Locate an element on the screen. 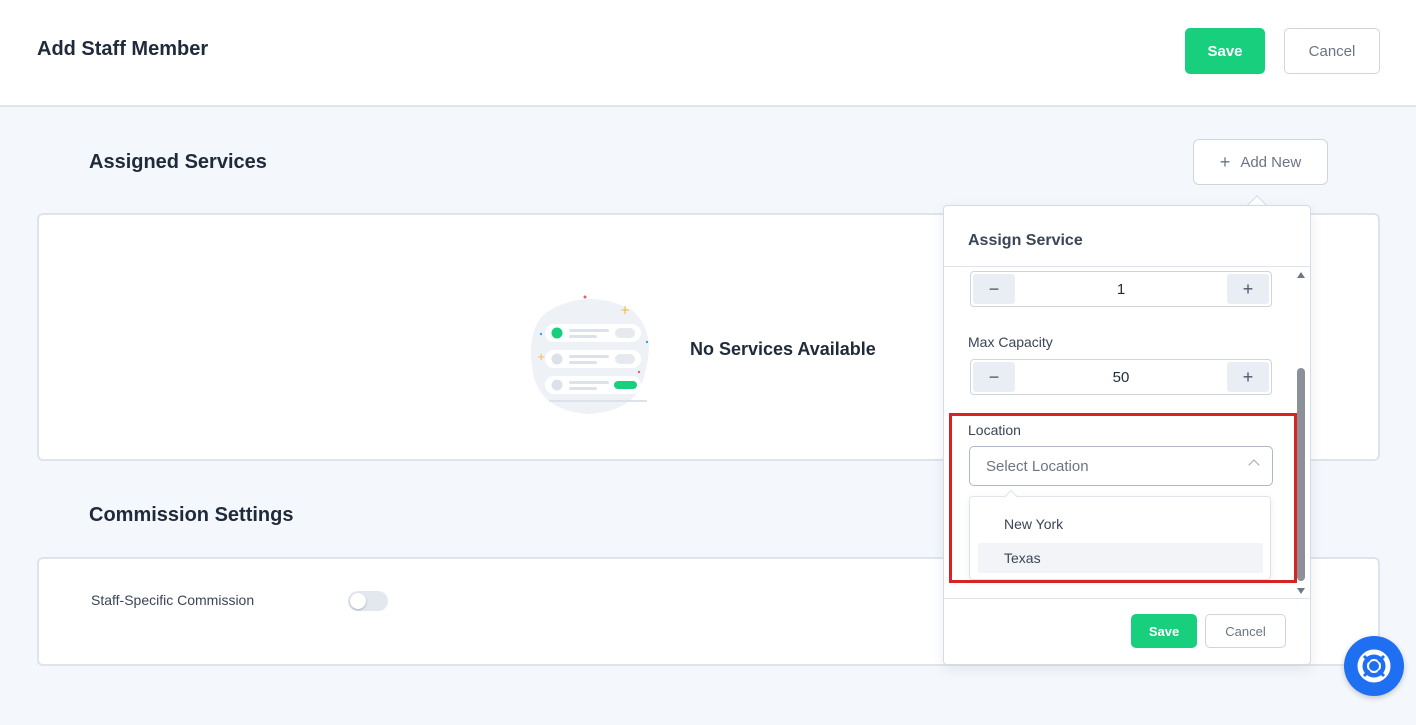  cancel-button: Cancel is located at coordinates (1332, 51).